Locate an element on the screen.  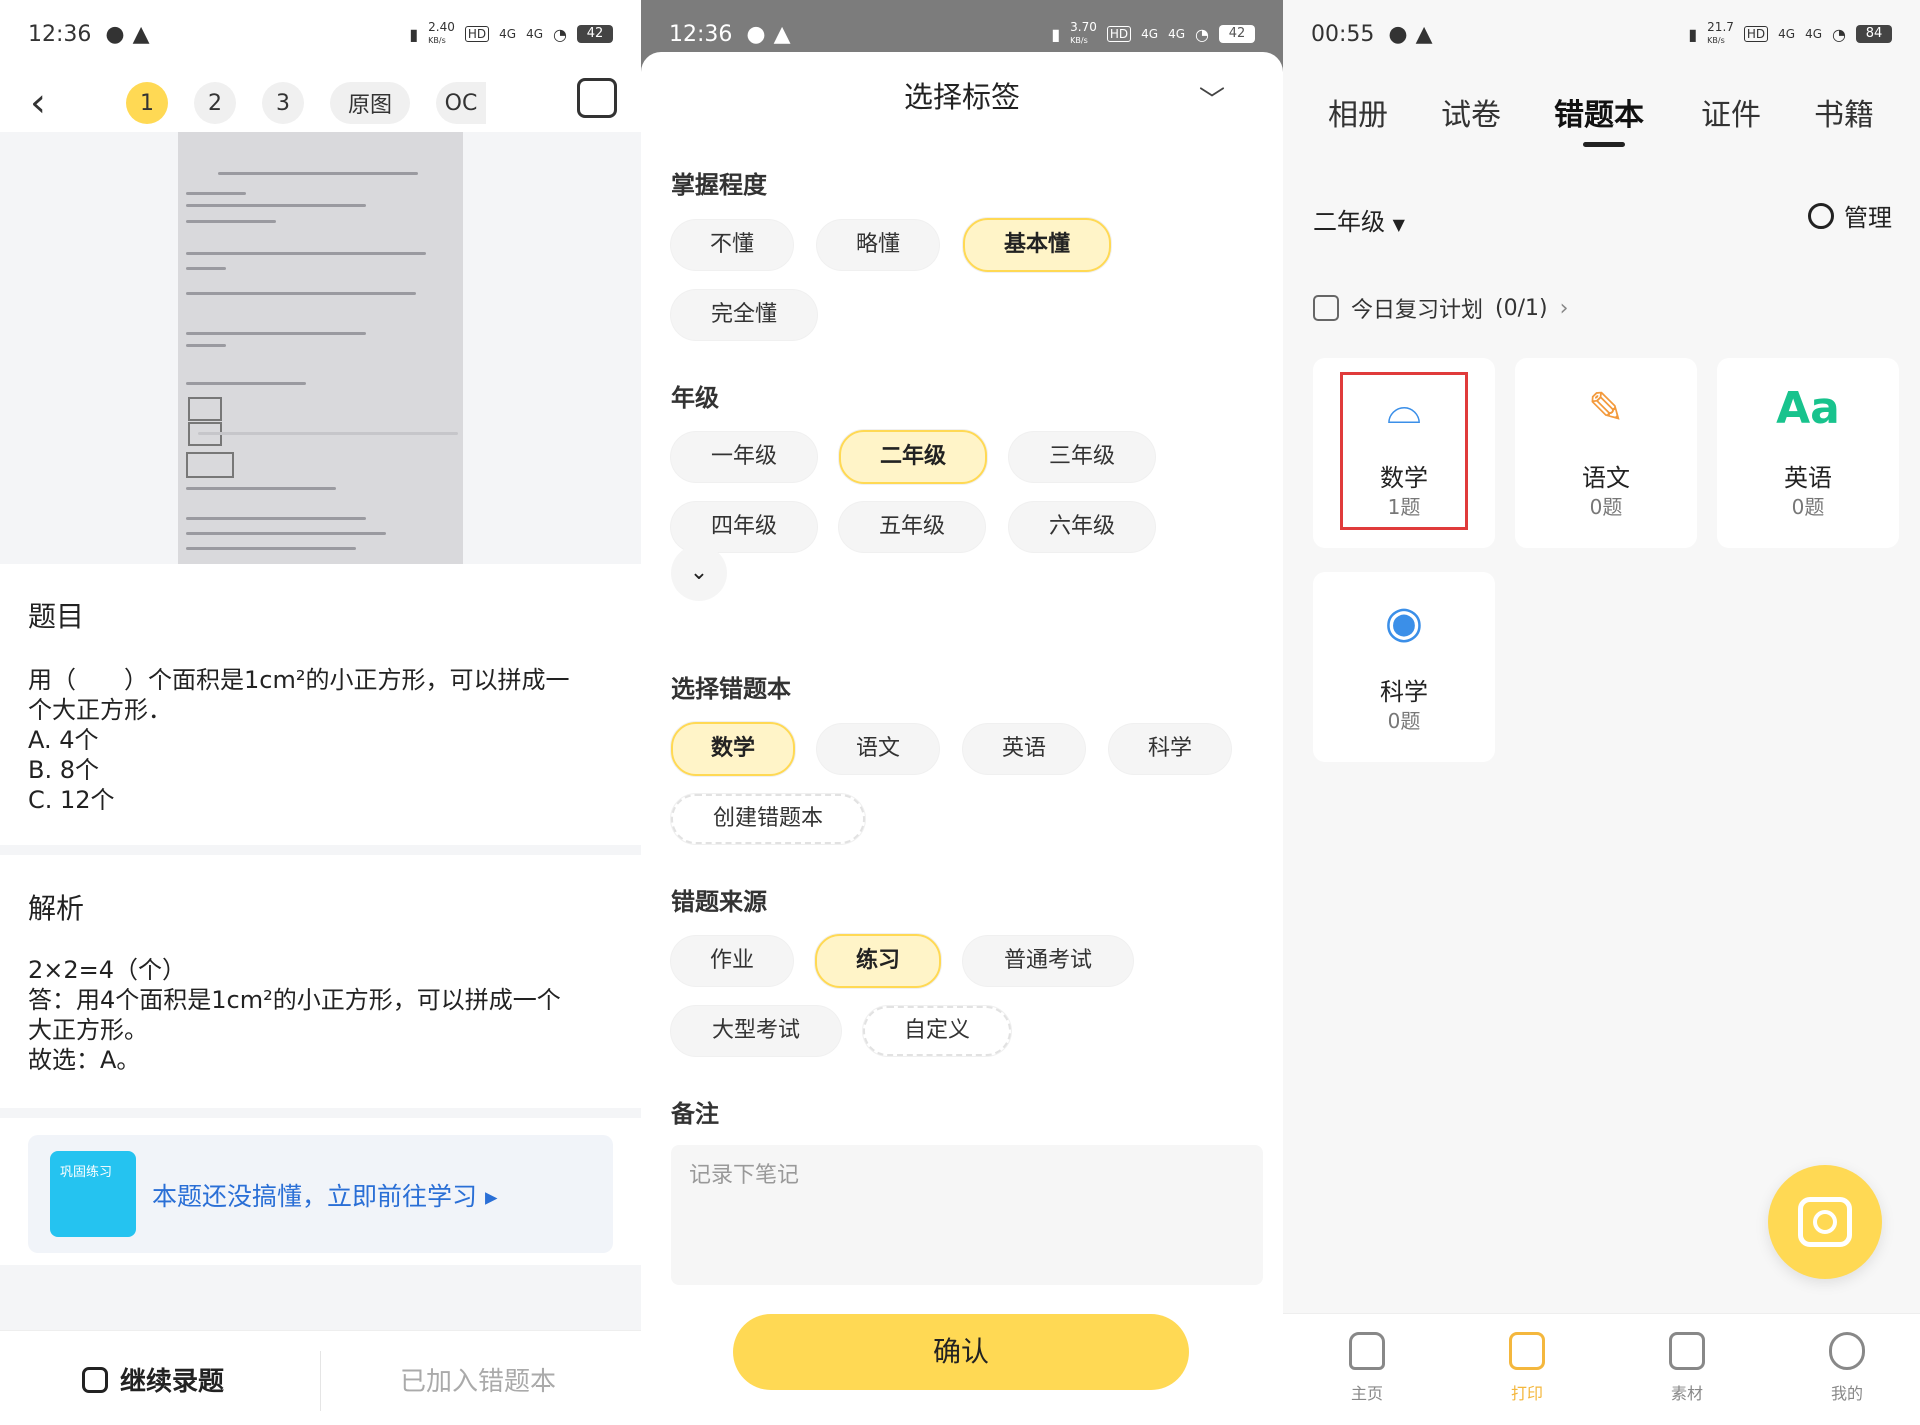
grade-chip: 五年级 is located at coordinates (912, 527).